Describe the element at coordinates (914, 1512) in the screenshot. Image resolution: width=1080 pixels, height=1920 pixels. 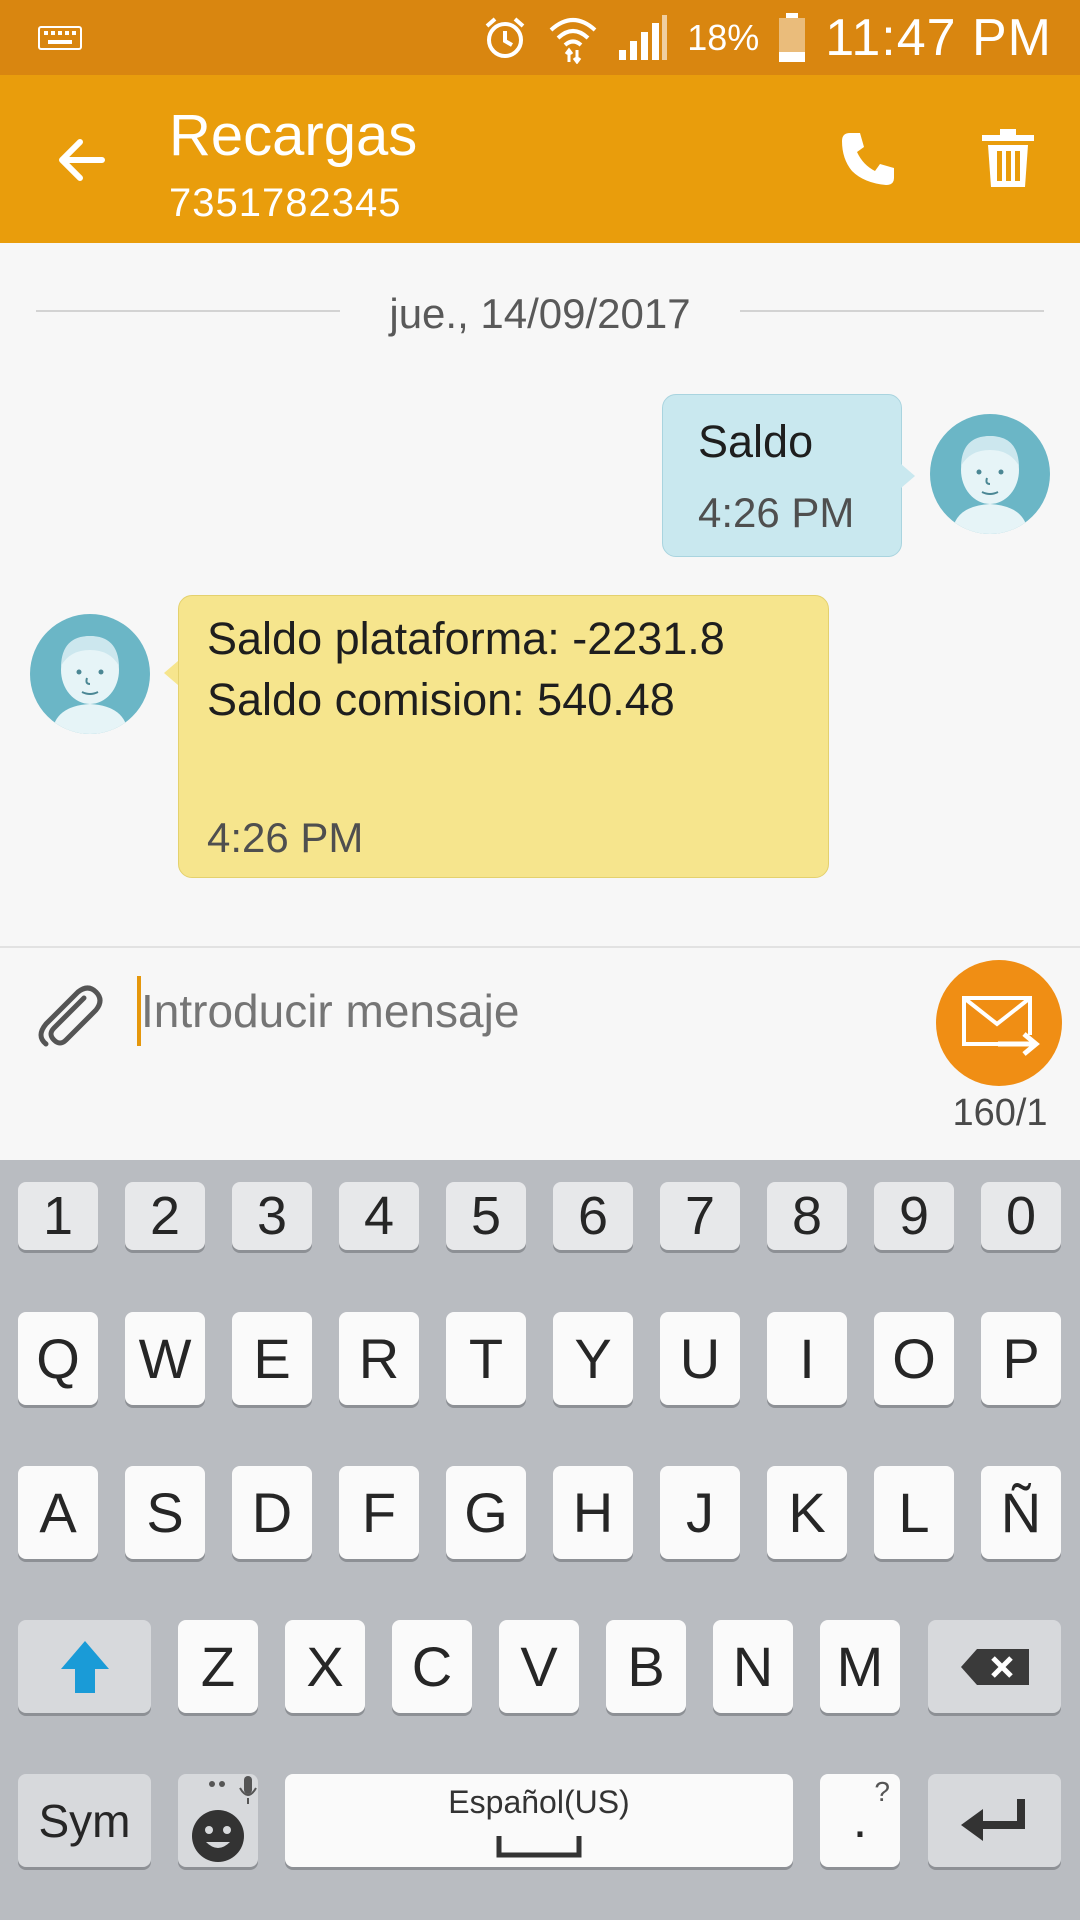
I see `key-l: L` at that location.